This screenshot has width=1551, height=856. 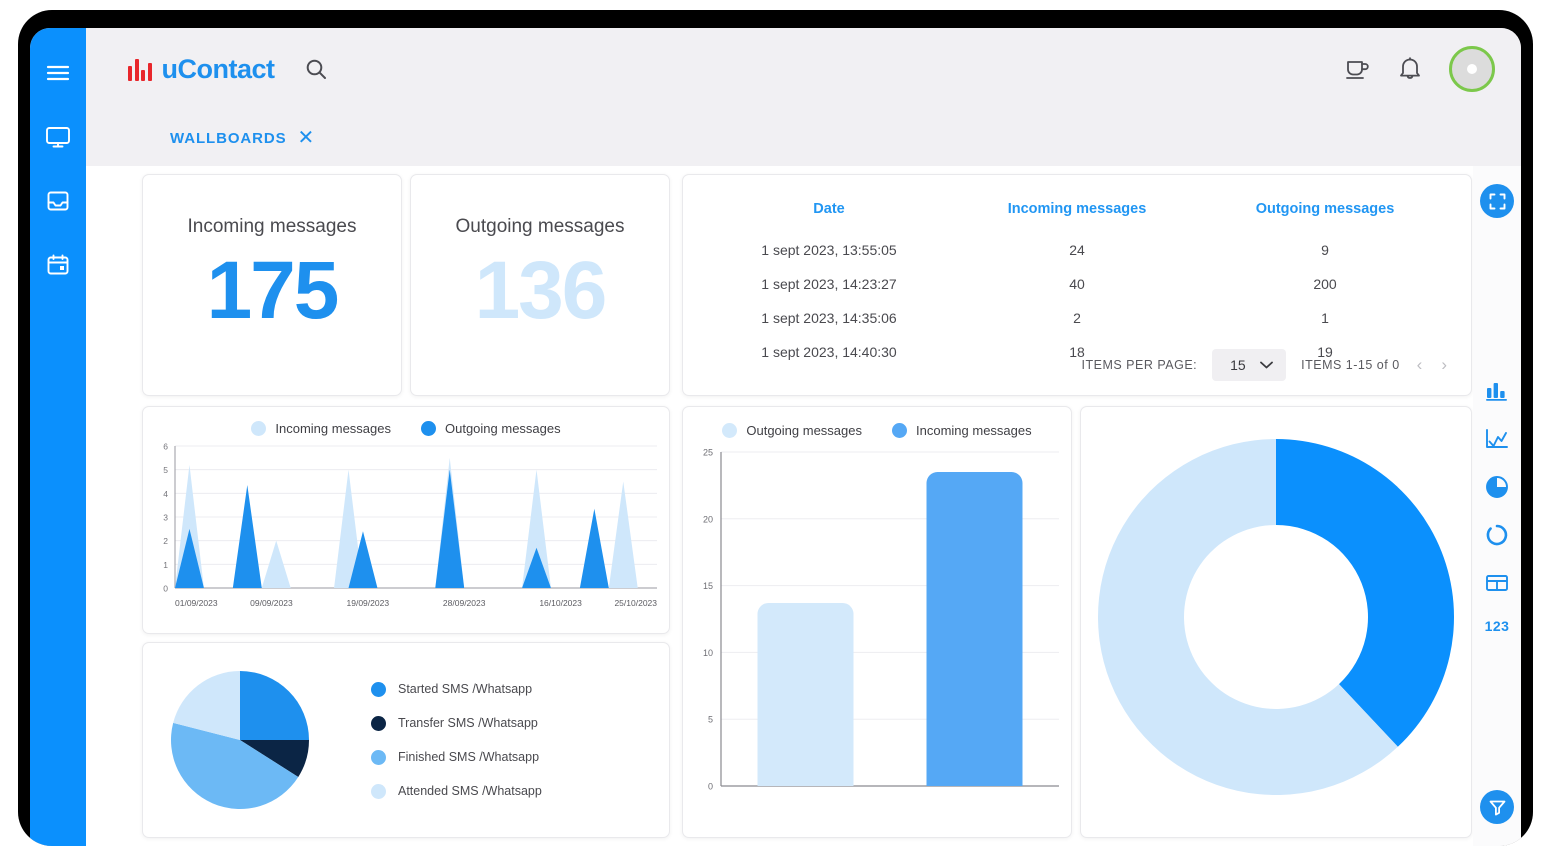 I want to click on svg-text: 25/10/2023, so click(x=635, y=603).